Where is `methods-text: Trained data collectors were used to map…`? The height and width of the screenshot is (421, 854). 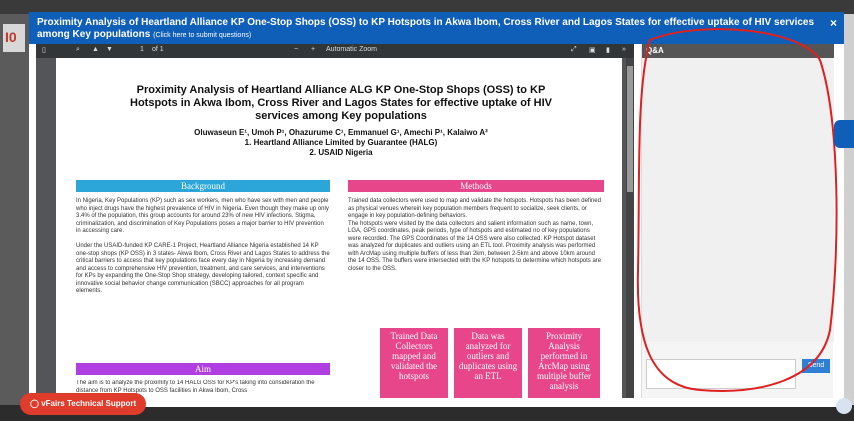
methods-text: Trained data collectors were used to map… is located at coordinates (475, 235).